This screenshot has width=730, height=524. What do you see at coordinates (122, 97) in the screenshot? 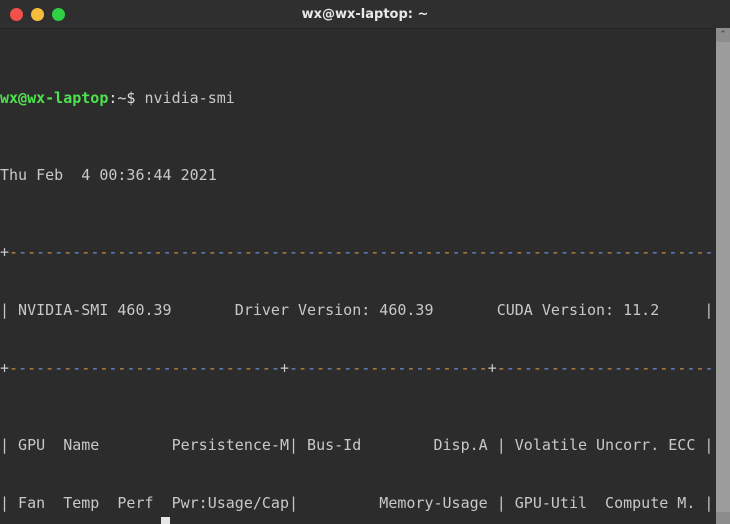
I see `shell-prompt-path: :~$` at bounding box center [122, 97].